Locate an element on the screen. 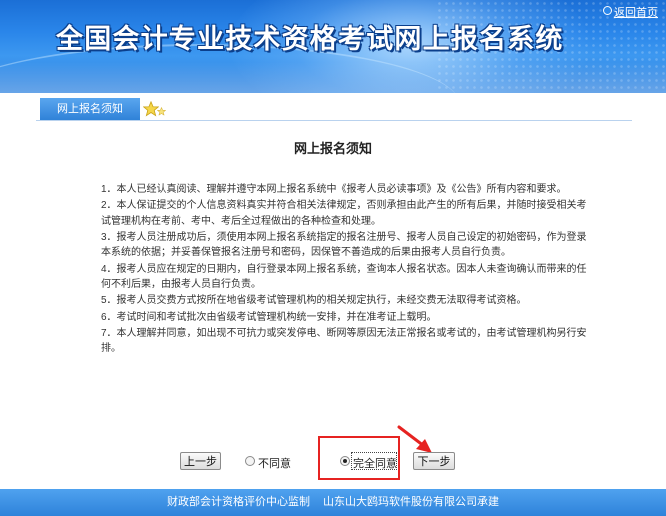 This screenshot has height=516, width=666. agree-radio is located at coordinates (345, 461).